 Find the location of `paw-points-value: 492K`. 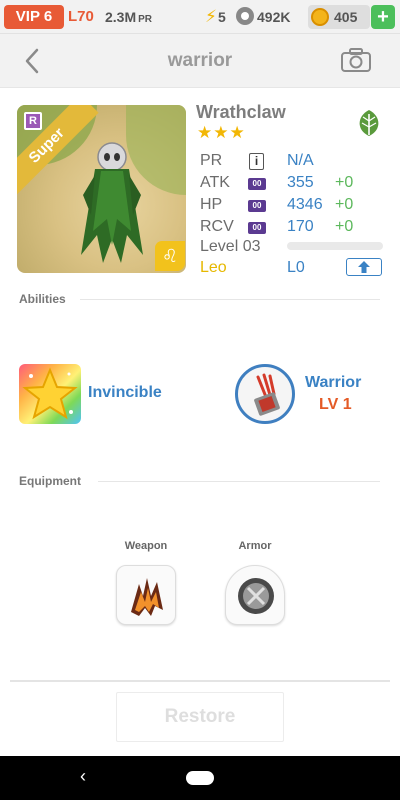

paw-points-value: 492K is located at coordinates (274, 17).